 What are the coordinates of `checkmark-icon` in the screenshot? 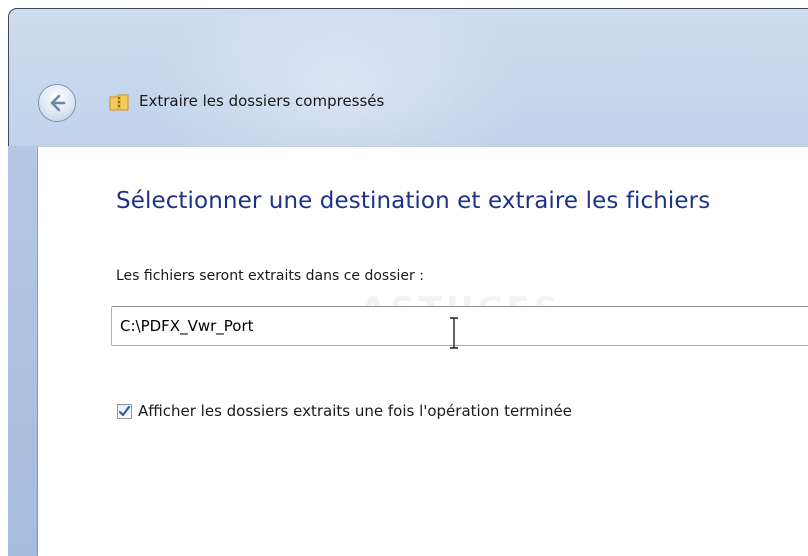 It's located at (124, 410).